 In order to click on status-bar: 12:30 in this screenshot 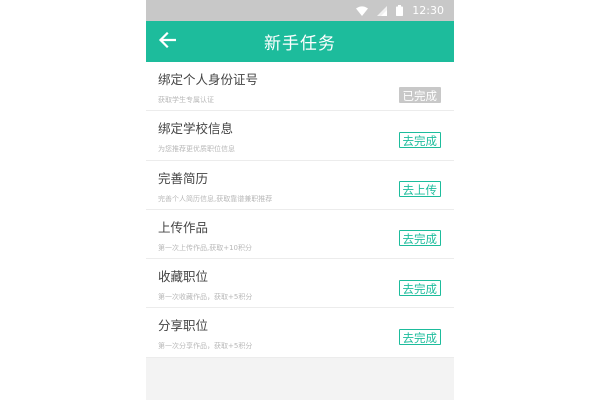, I will do `click(300, 10)`.